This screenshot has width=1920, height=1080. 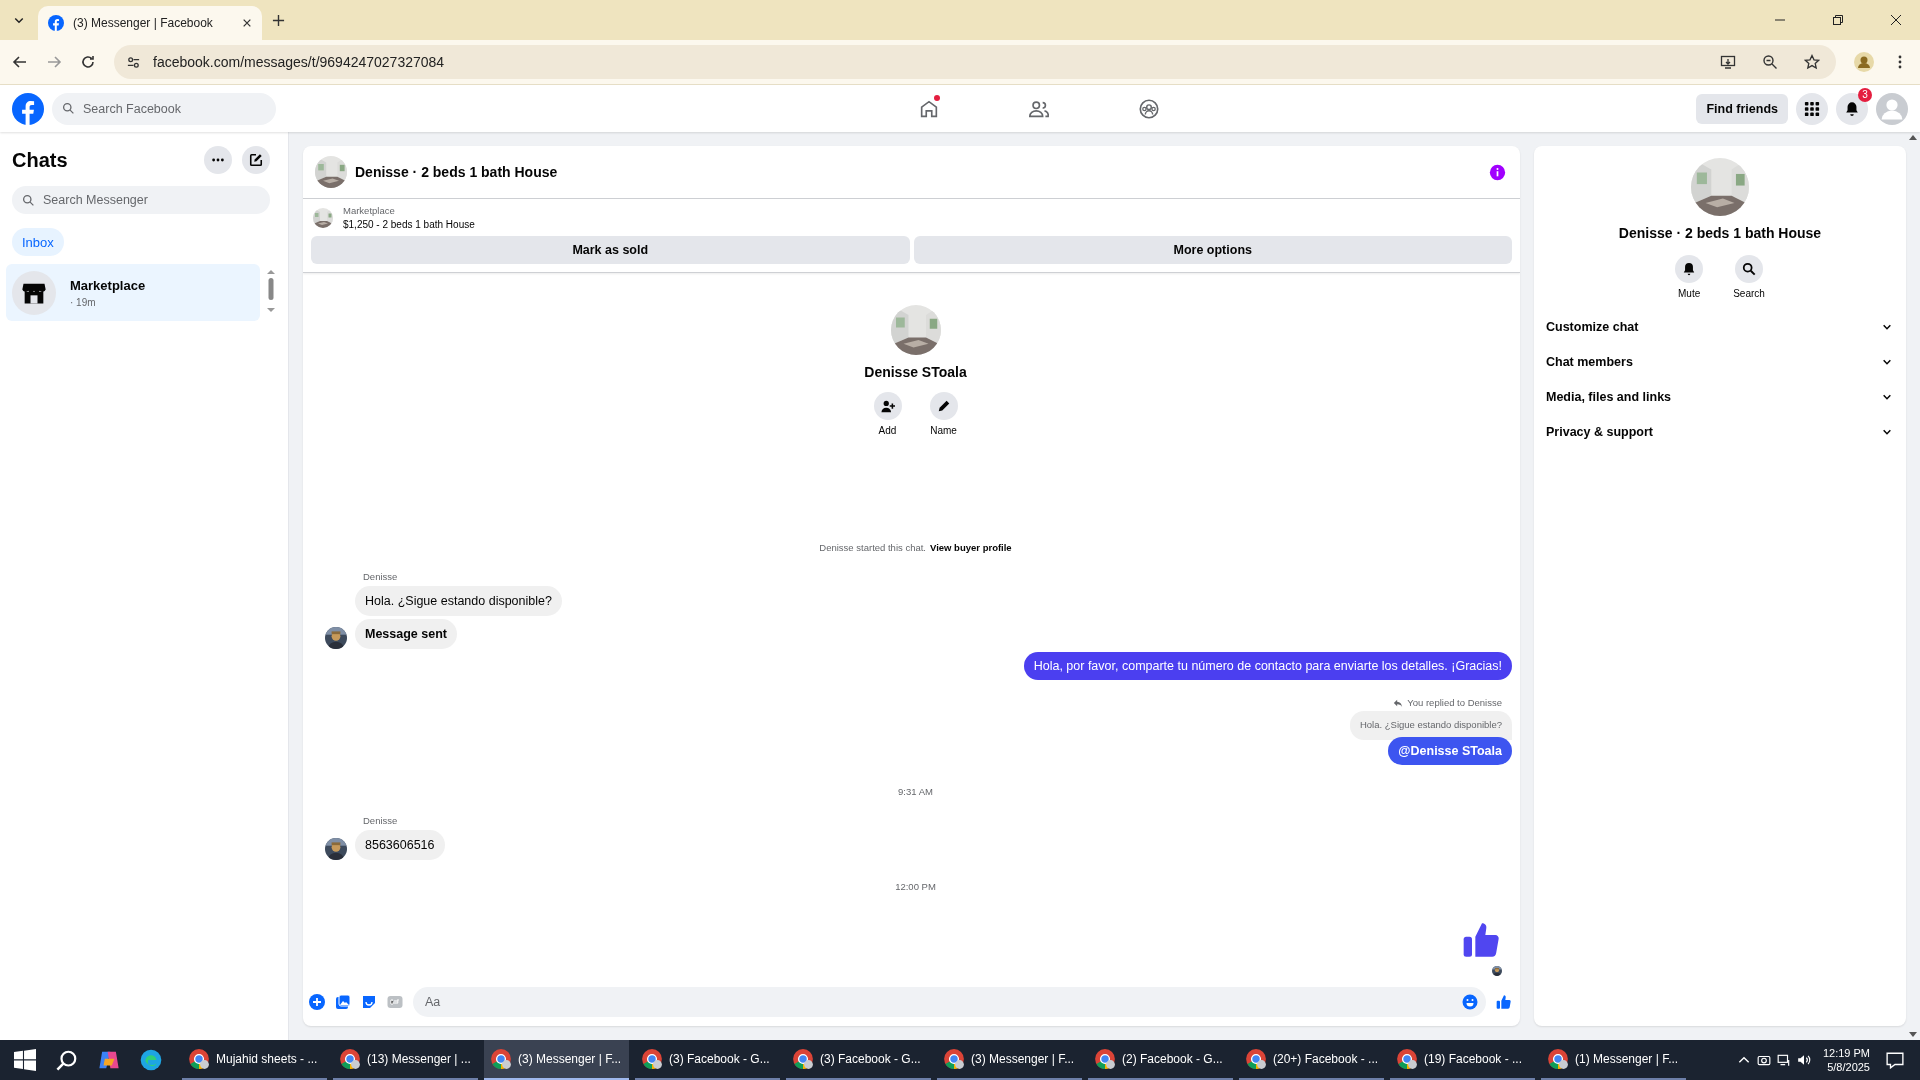 I want to click on mute-button, so click(x=1689, y=269).